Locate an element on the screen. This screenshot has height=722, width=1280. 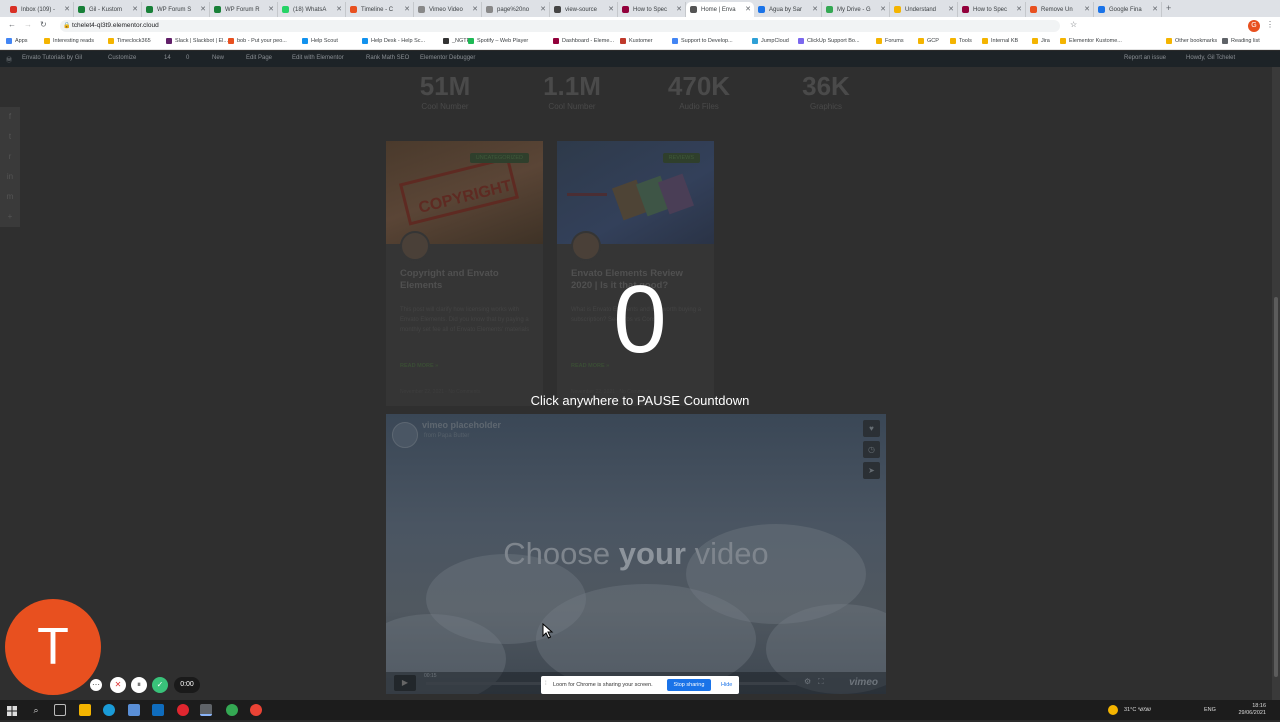
wp-admin-item: New is located at coordinates (218, 58).